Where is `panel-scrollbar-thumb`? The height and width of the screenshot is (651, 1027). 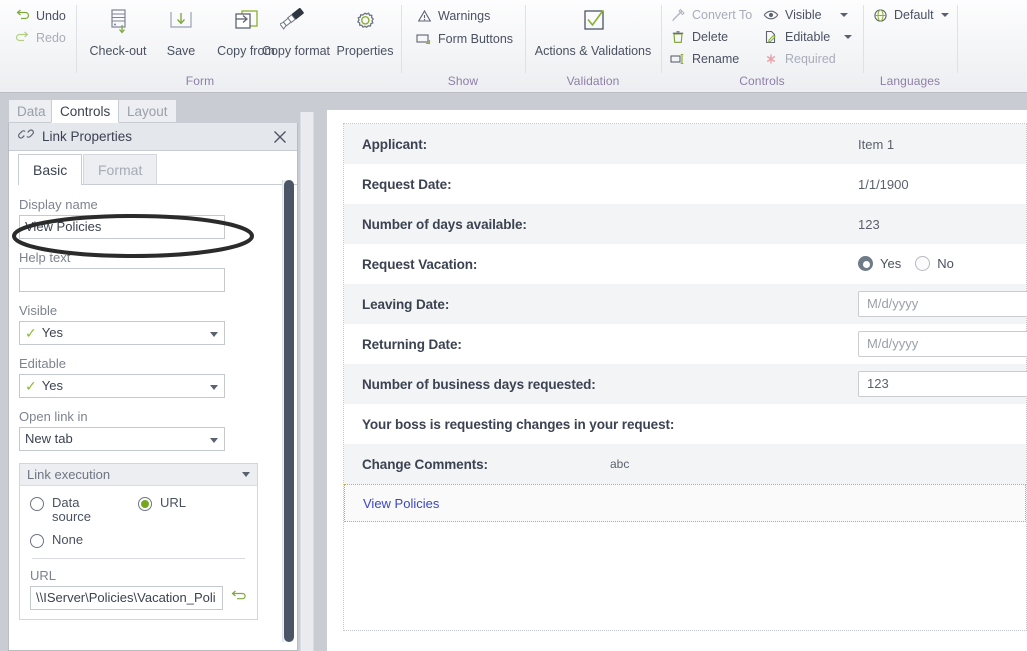
panel-scrollbar-thumb is located at coordinates (289, 411).